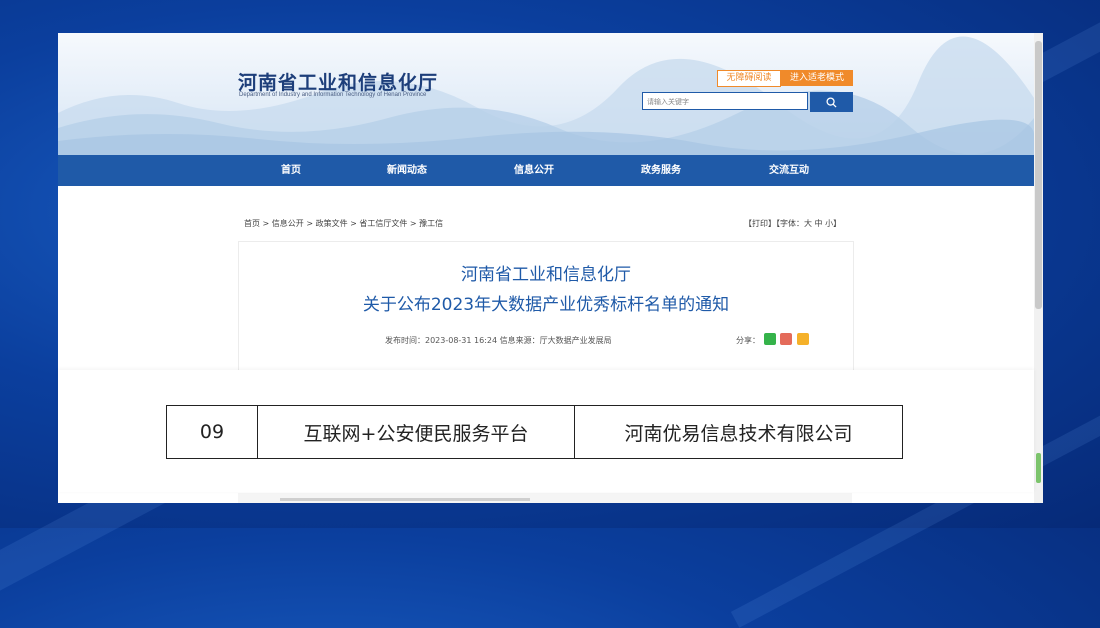 The width and height of the screenshot is (1100, 628). I want to click on search-button, so click(831, 102).